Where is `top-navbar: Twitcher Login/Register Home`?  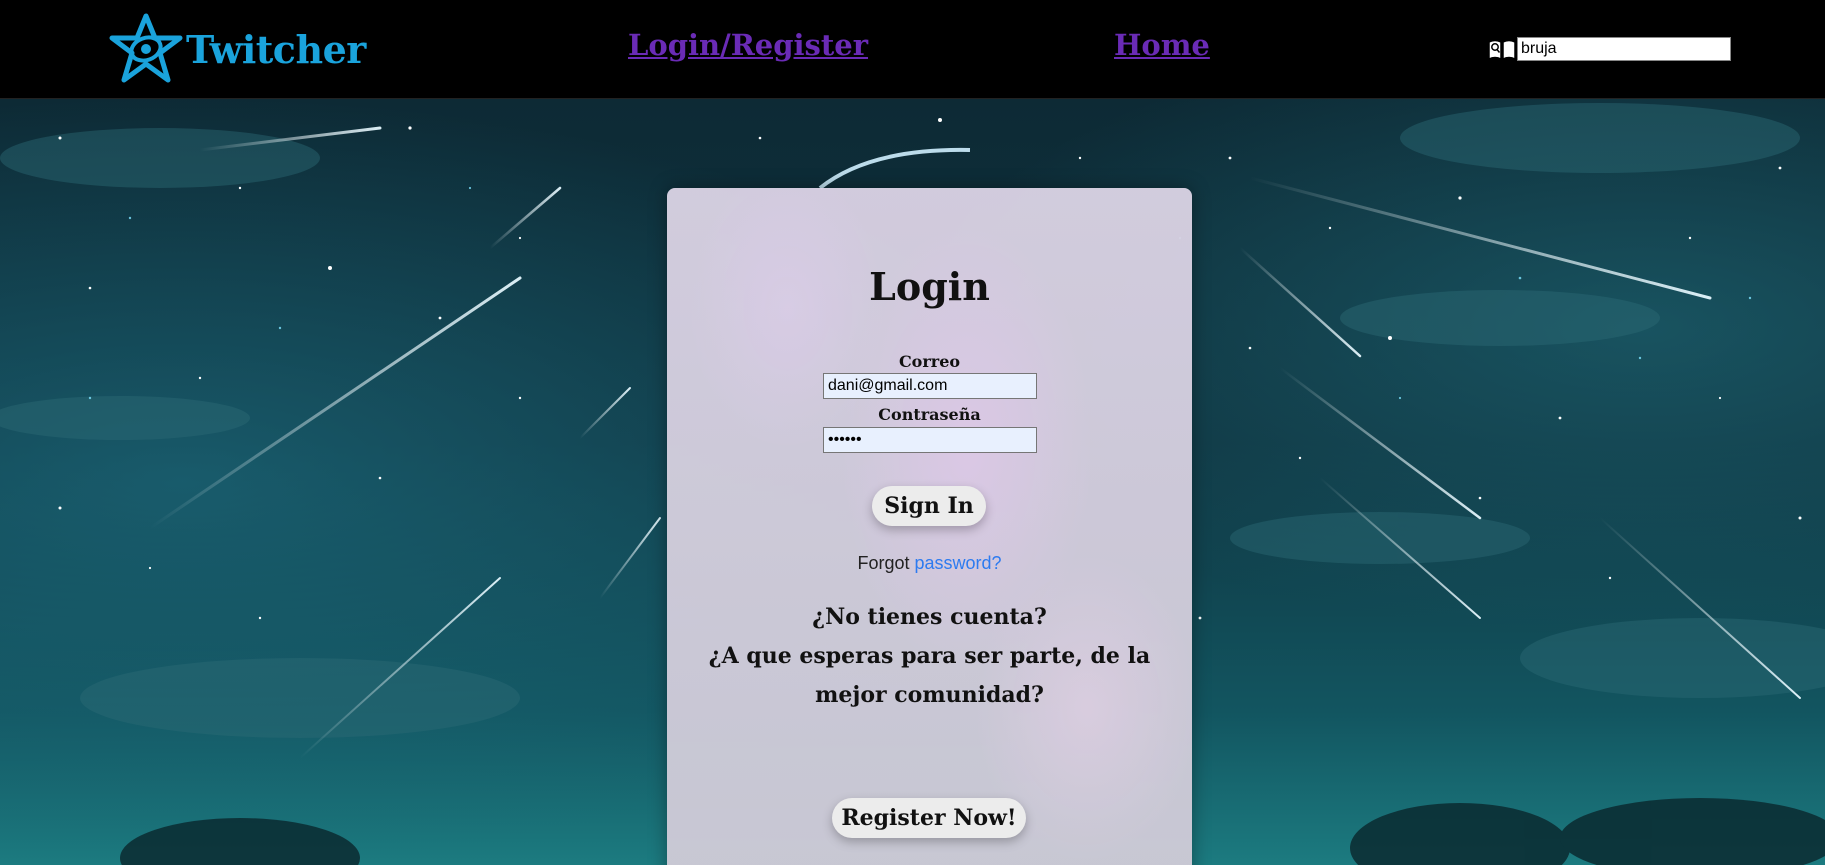 top-navbar: Twitcher Login/Register Home is located at coordinates (912, 49).